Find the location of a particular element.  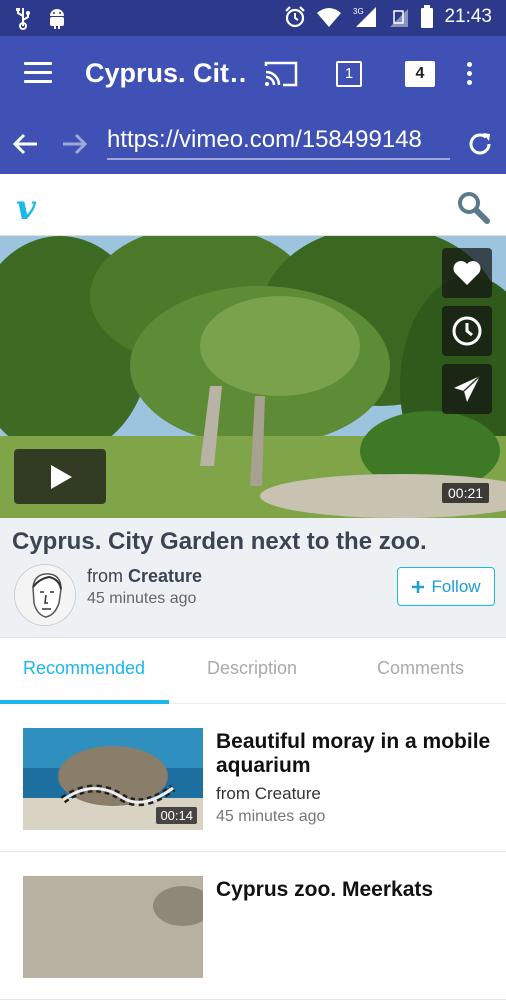

video-thumbnail is located at coordinates (113, 927).